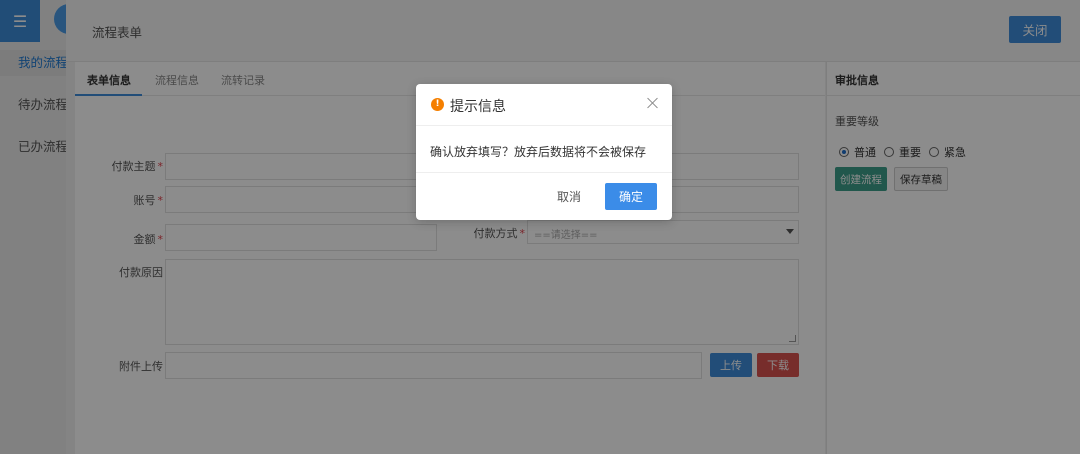  What do you see at coordinates (544, 105) in the screenshot?
I see `dialog-header: ! 提示信息` at bounding box center [544, 105].